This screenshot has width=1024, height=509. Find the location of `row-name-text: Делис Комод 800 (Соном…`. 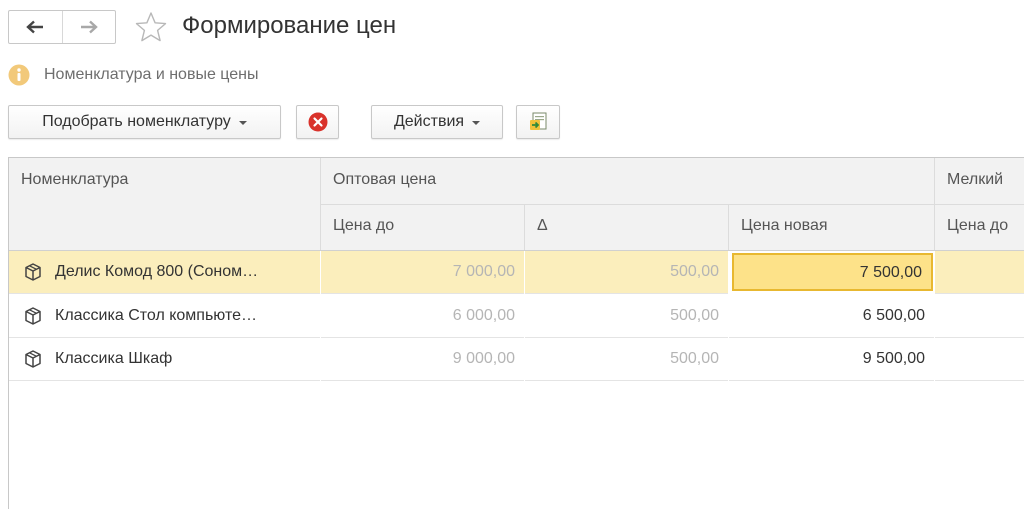

row-name-text: Делис Комод 800 (Соном… is located at coordinates (157, 271).